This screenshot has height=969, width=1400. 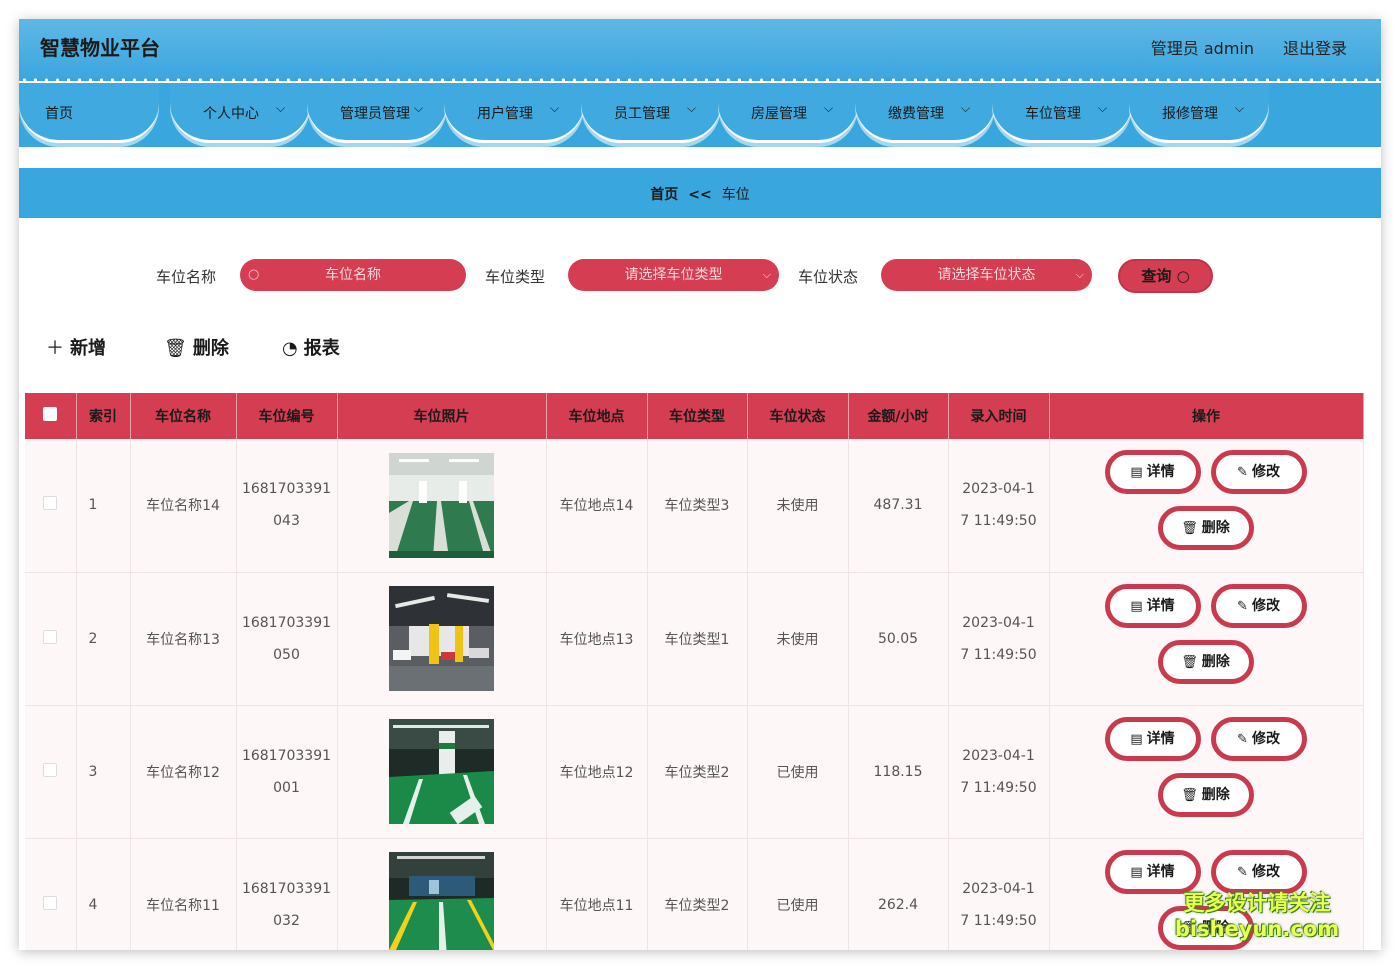 I want to click on cell-price: 487.31, so click(x=898, y=506).